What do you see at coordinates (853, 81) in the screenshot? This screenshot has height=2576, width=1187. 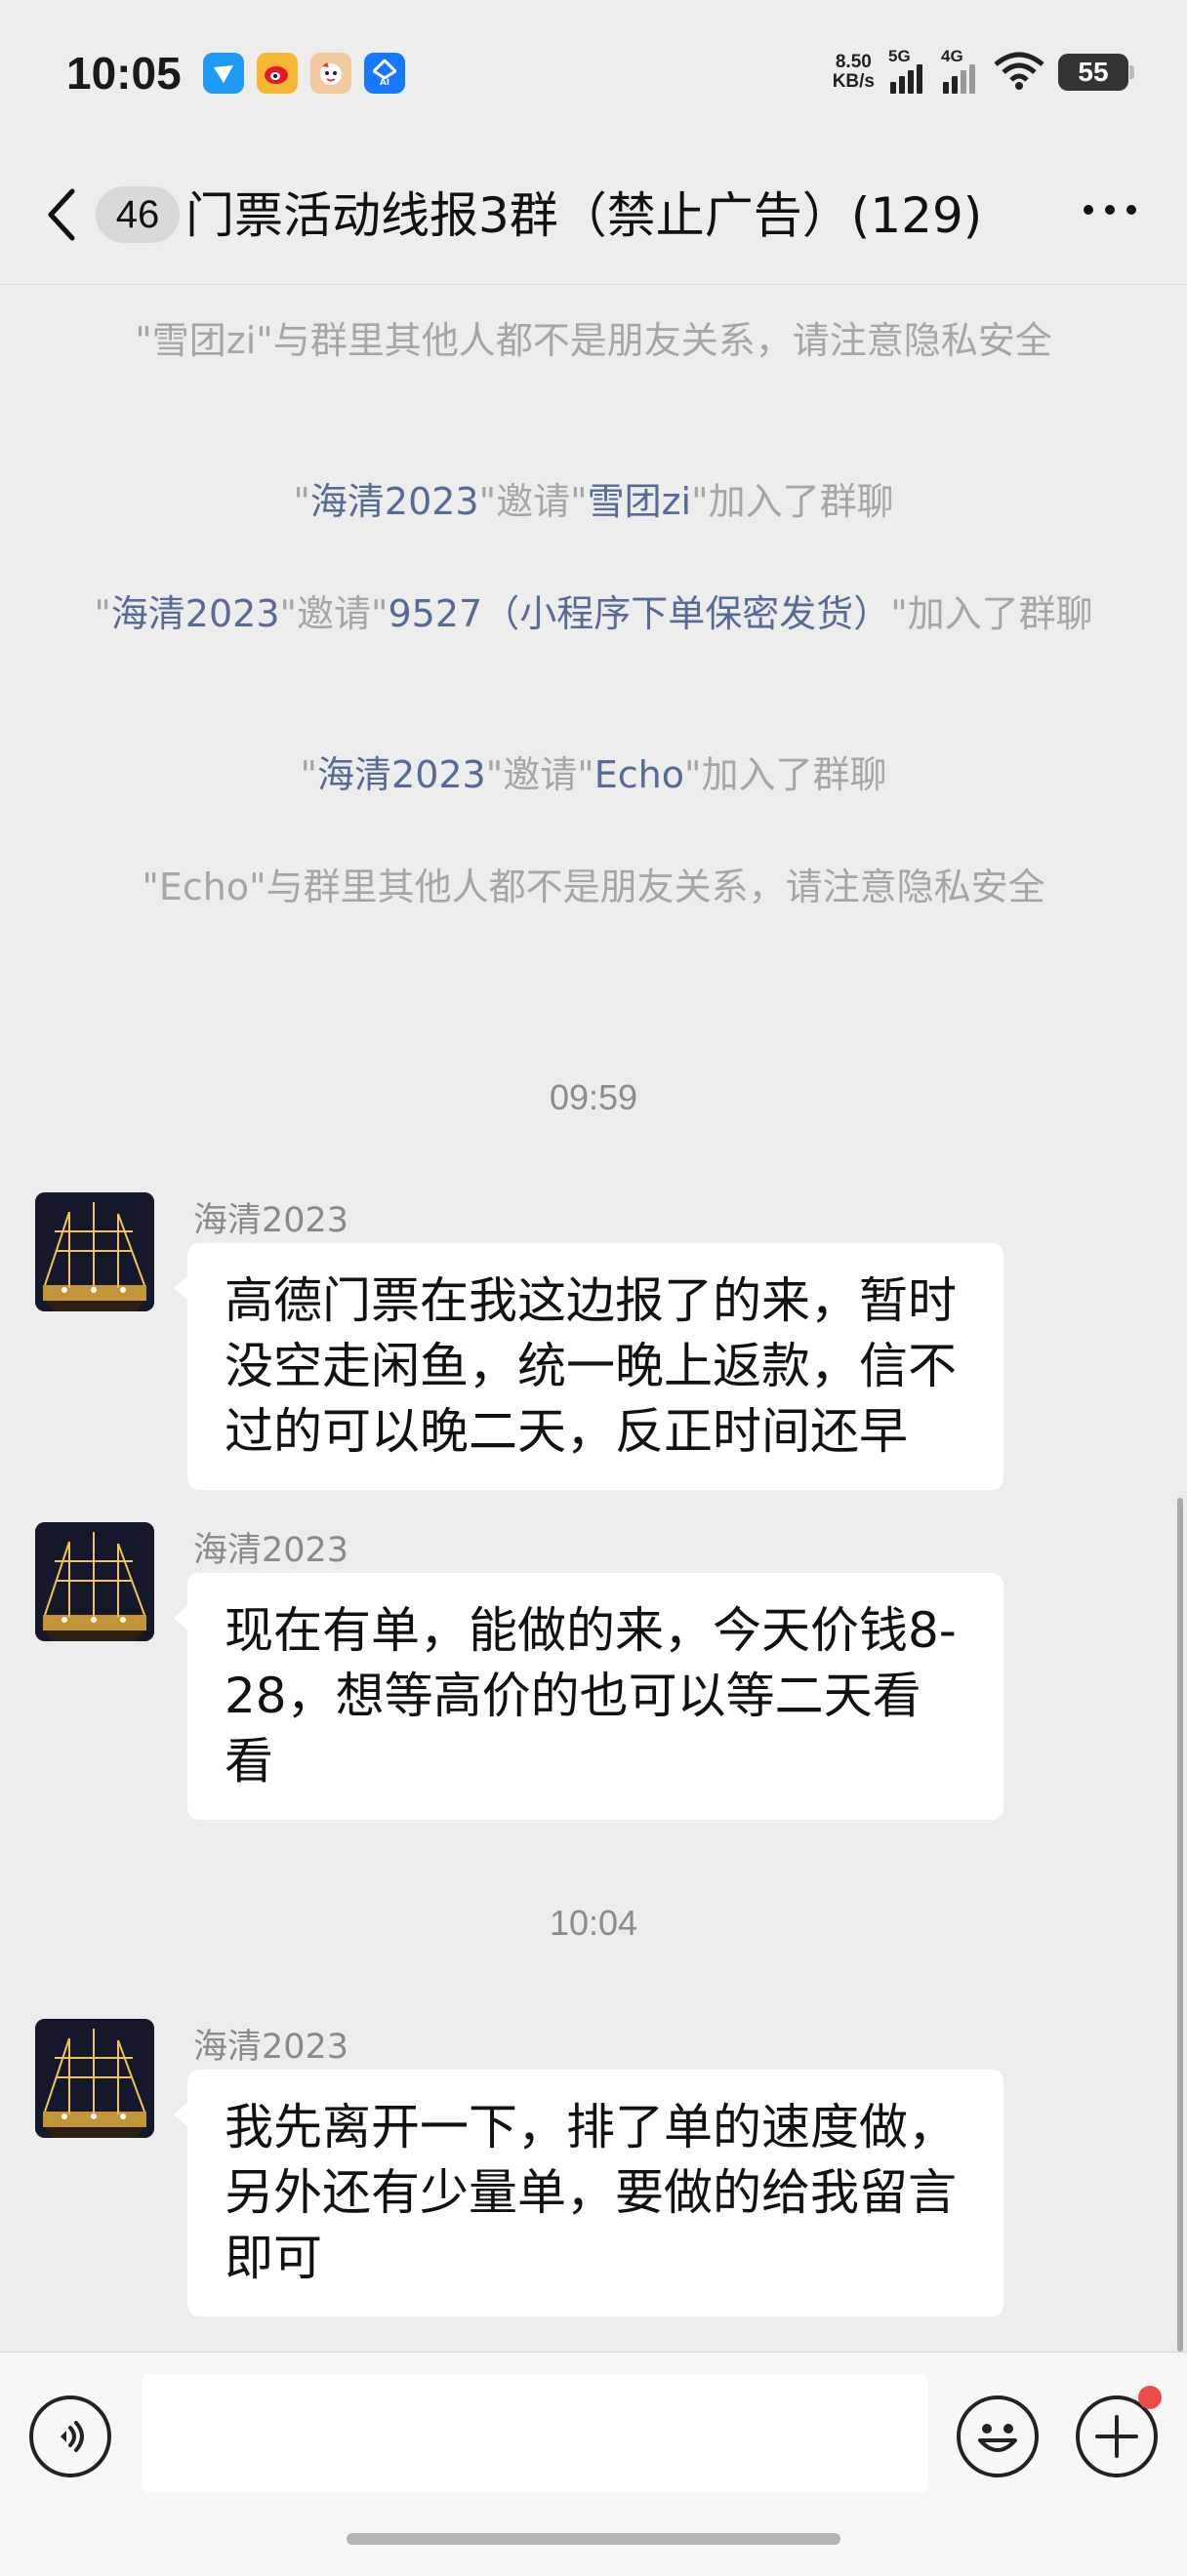 I see `network-speed-unit: KB/s` at bounding box center [853, 81].